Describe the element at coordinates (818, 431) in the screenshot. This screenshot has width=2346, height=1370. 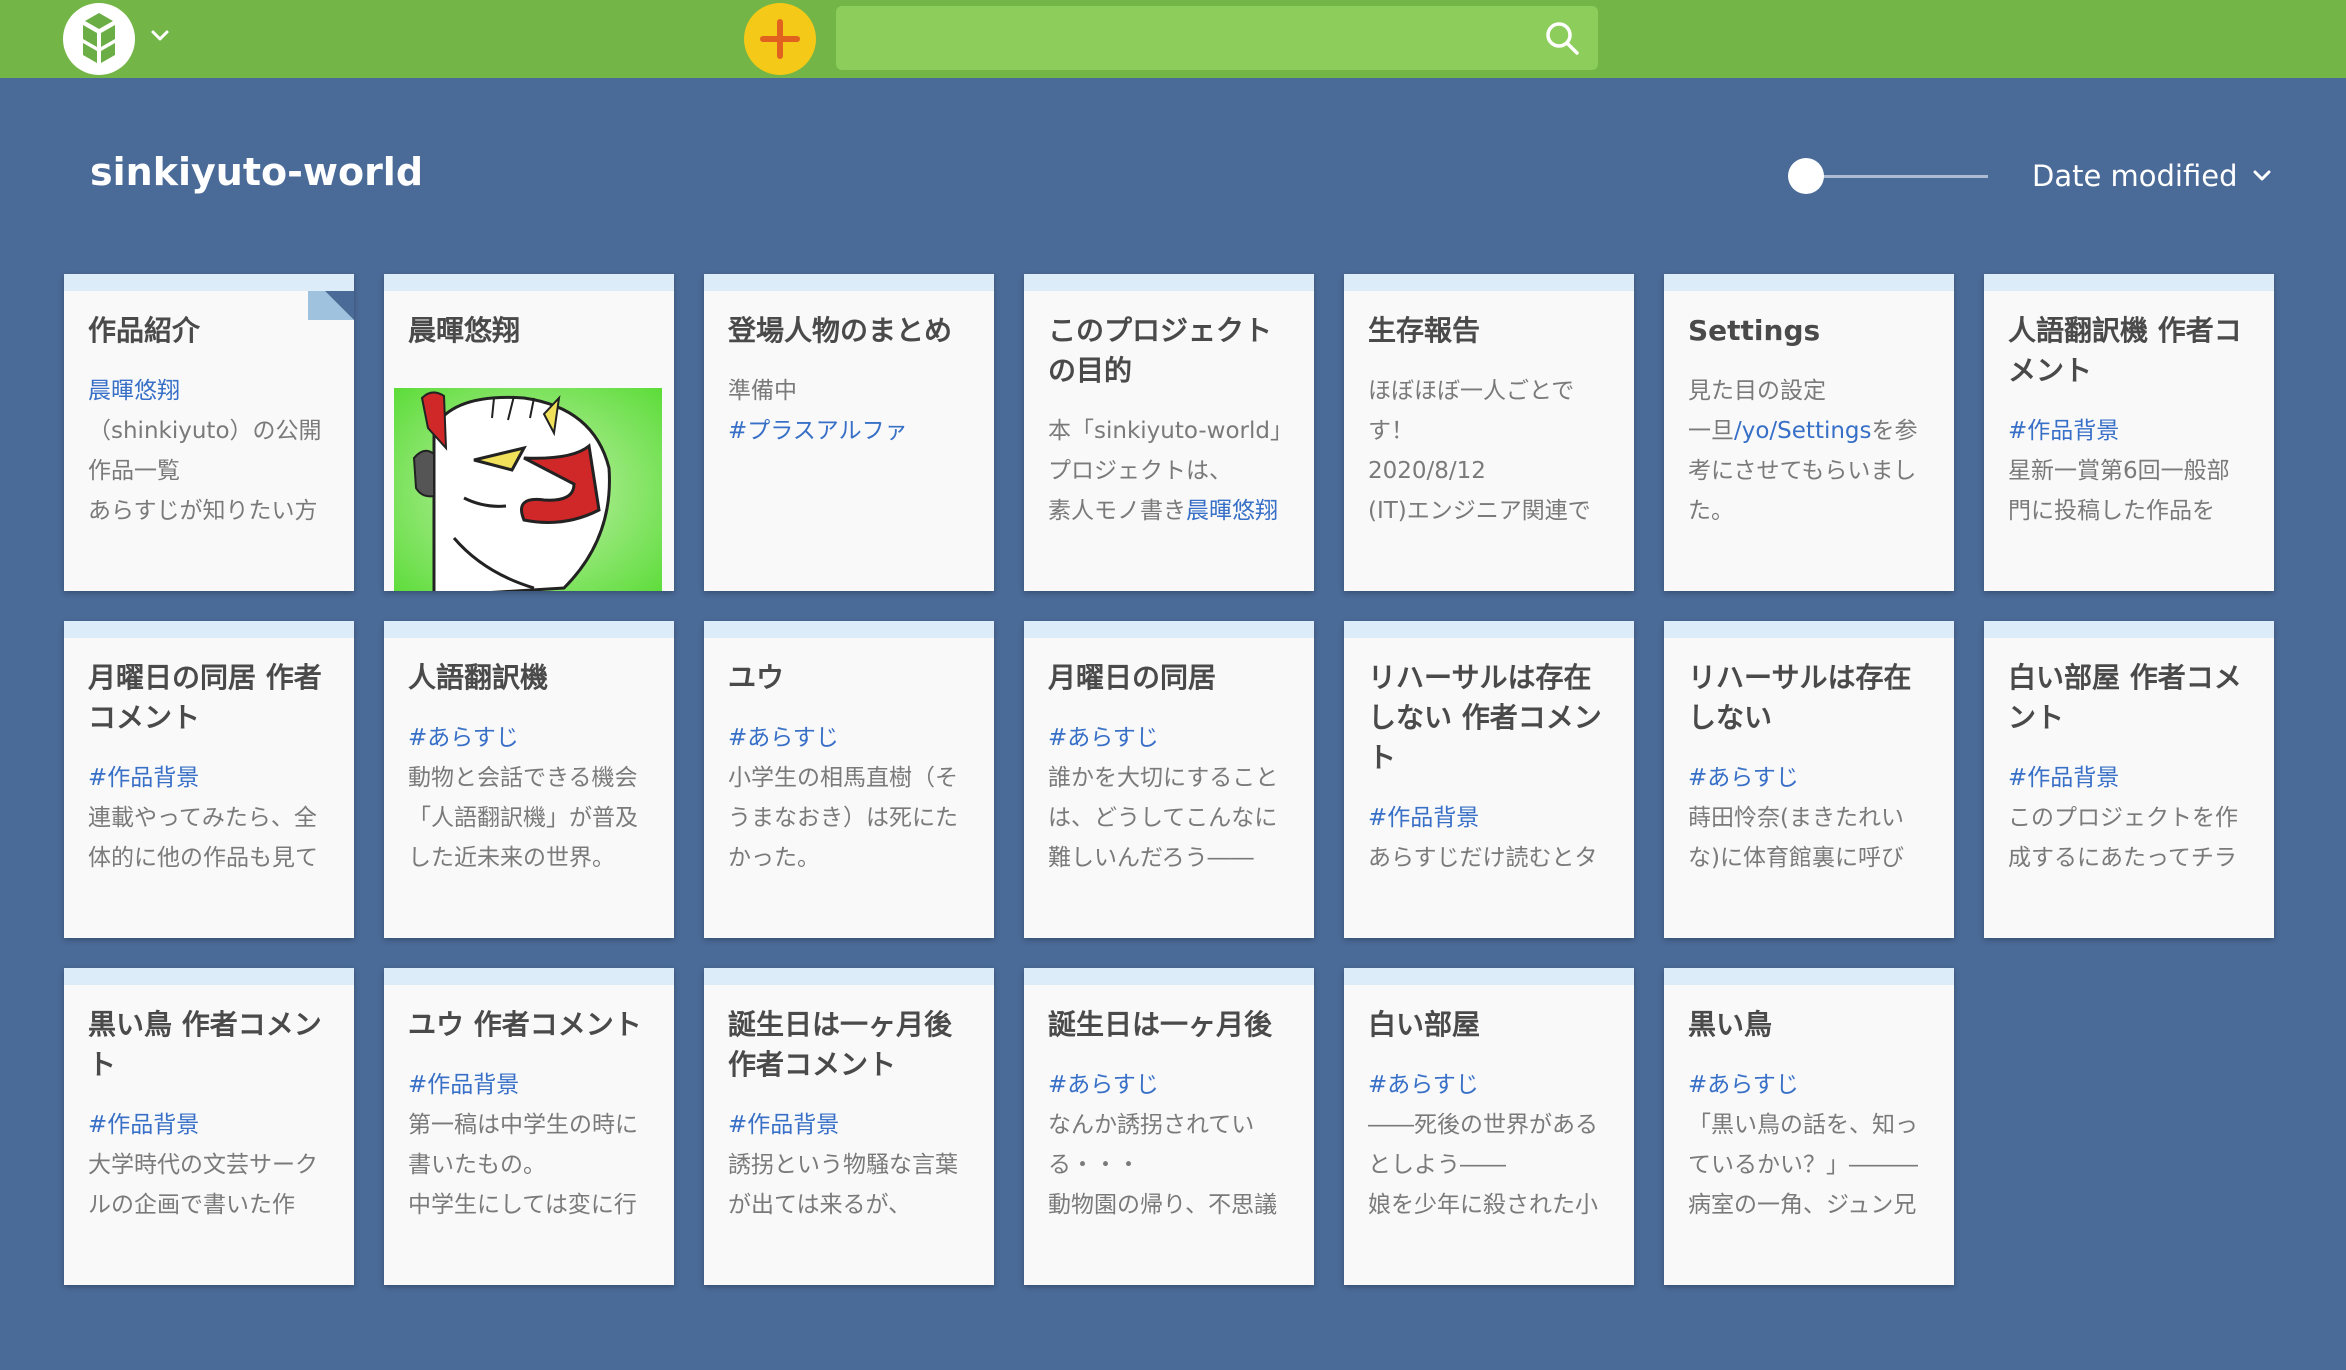
I see `excerpt-link: #プラスアルファ` at that location.